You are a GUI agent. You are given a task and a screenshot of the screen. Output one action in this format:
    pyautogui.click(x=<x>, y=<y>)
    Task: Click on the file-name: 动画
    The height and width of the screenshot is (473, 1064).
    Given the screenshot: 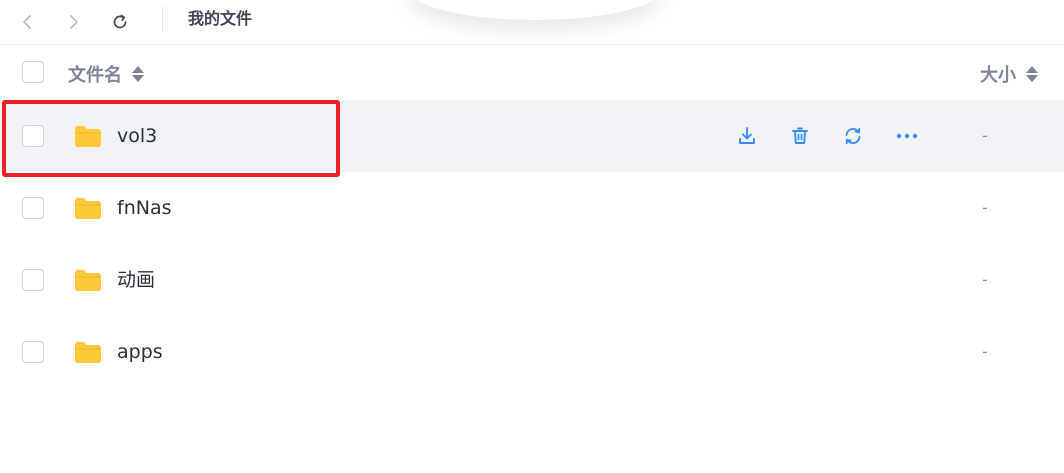 What is the action you would take?
    pyautogui.click(x=136, y=280)
    